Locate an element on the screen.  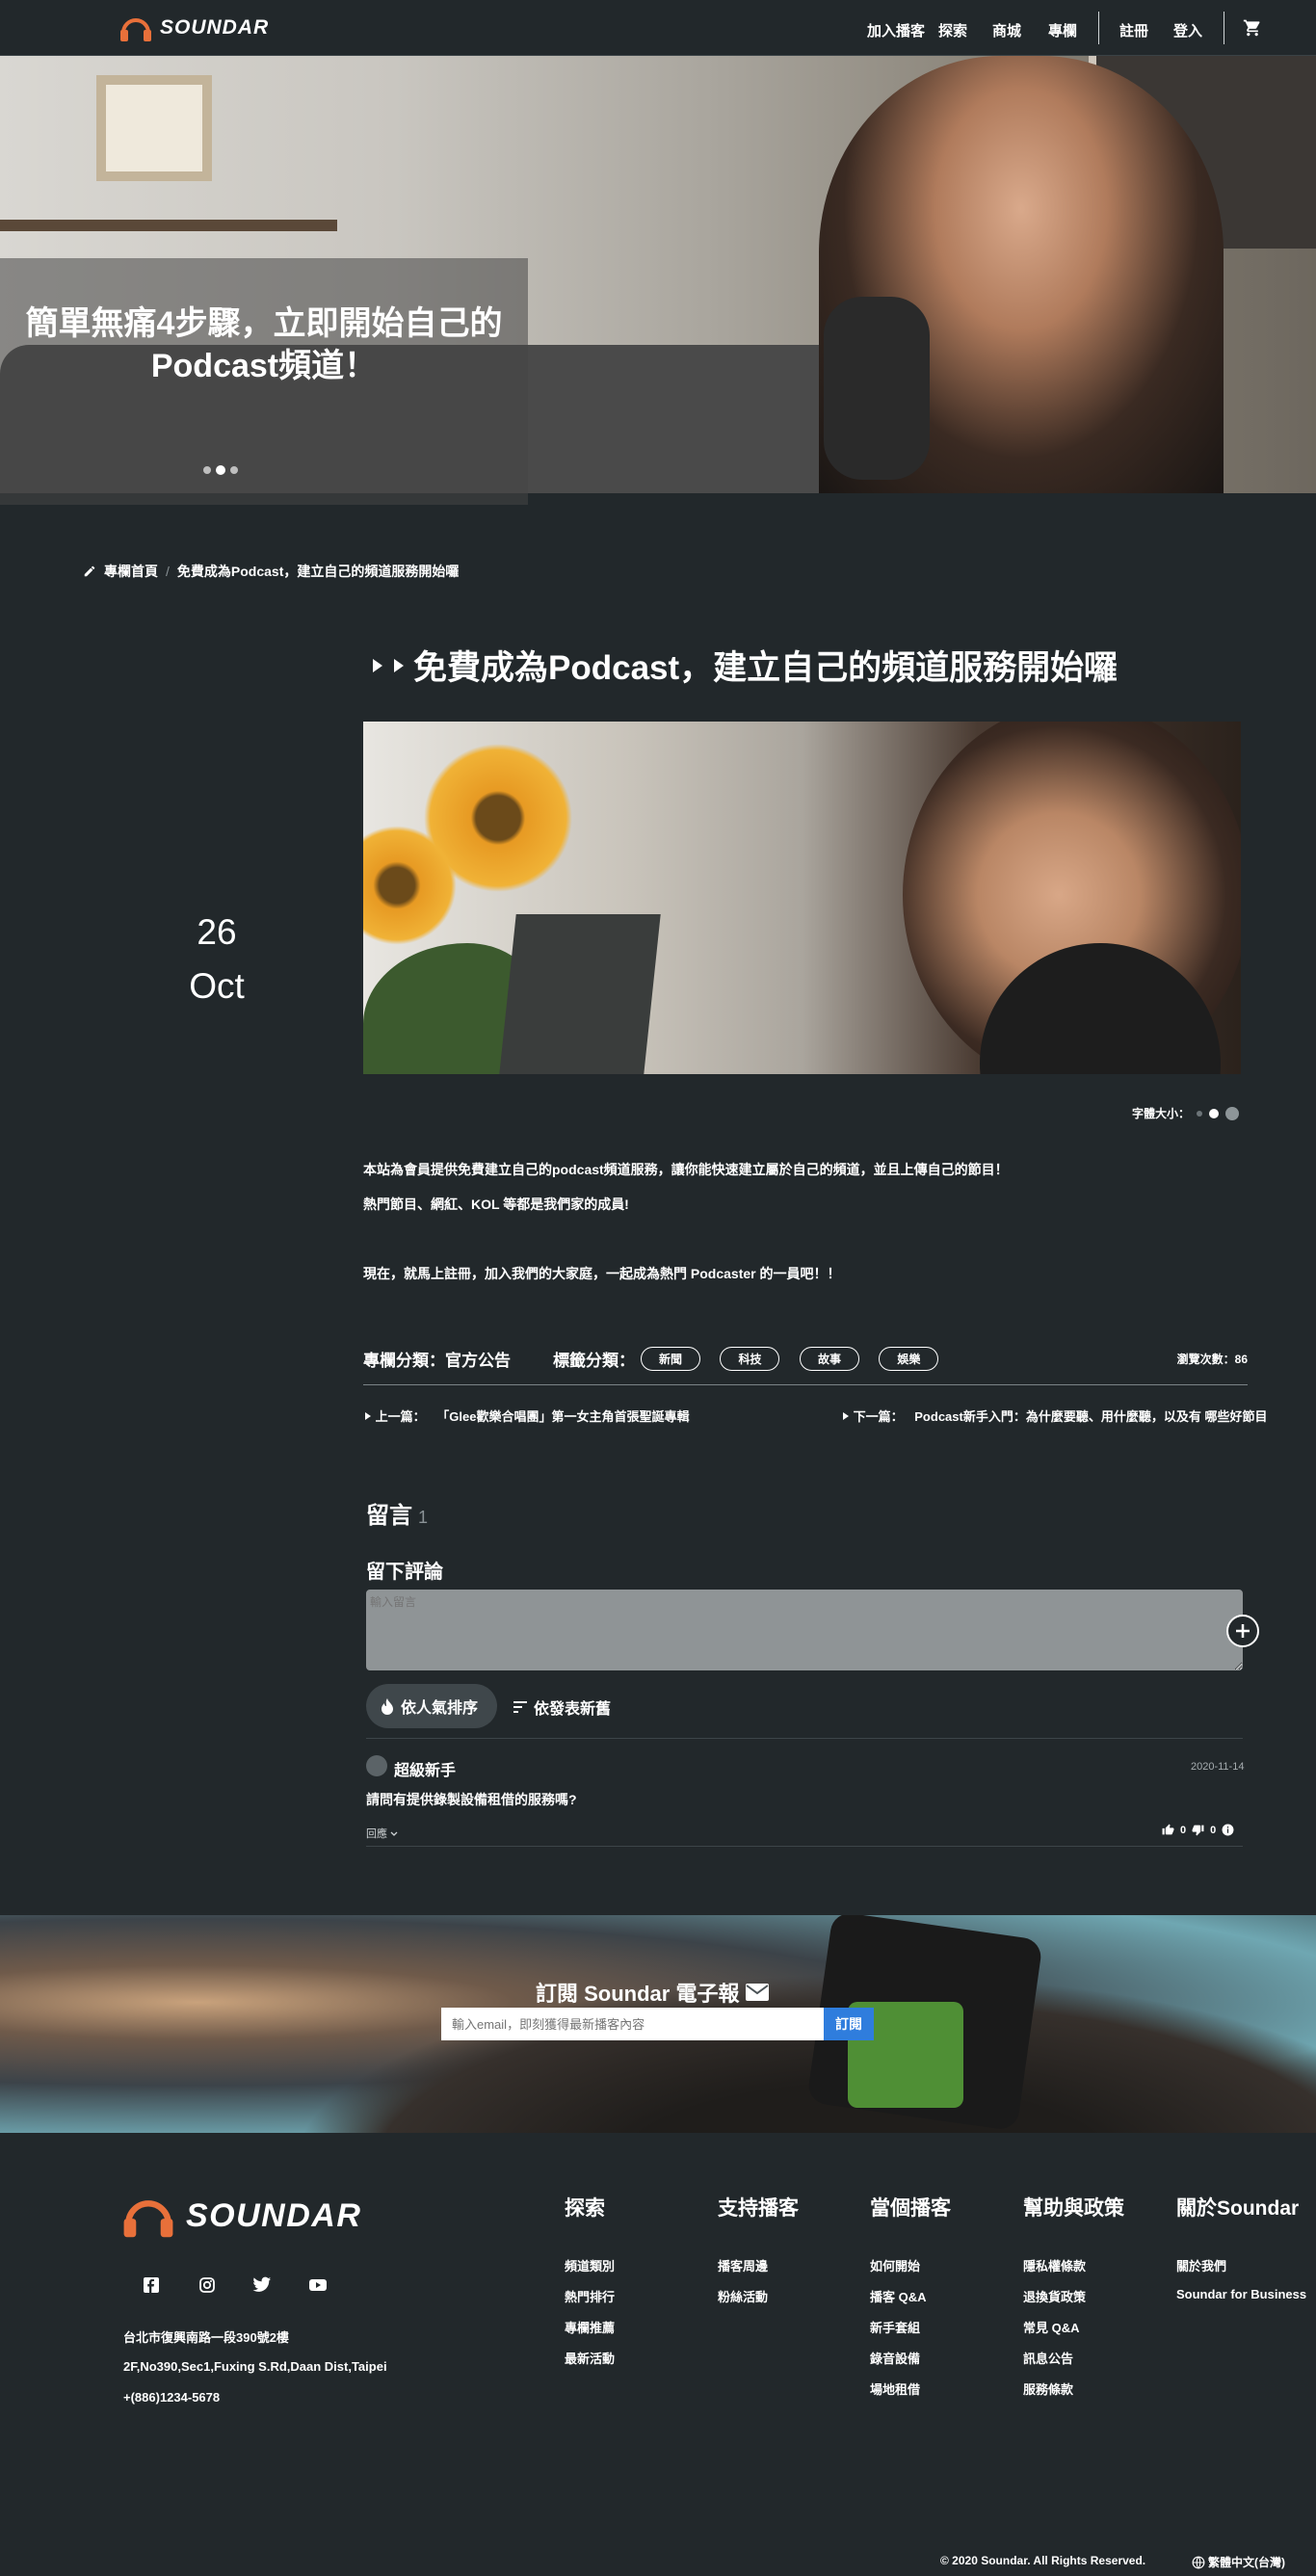
article-title: 免費成為Podcast，建立自己的頻道服務開始囉 is located at coordinates (744, 666).